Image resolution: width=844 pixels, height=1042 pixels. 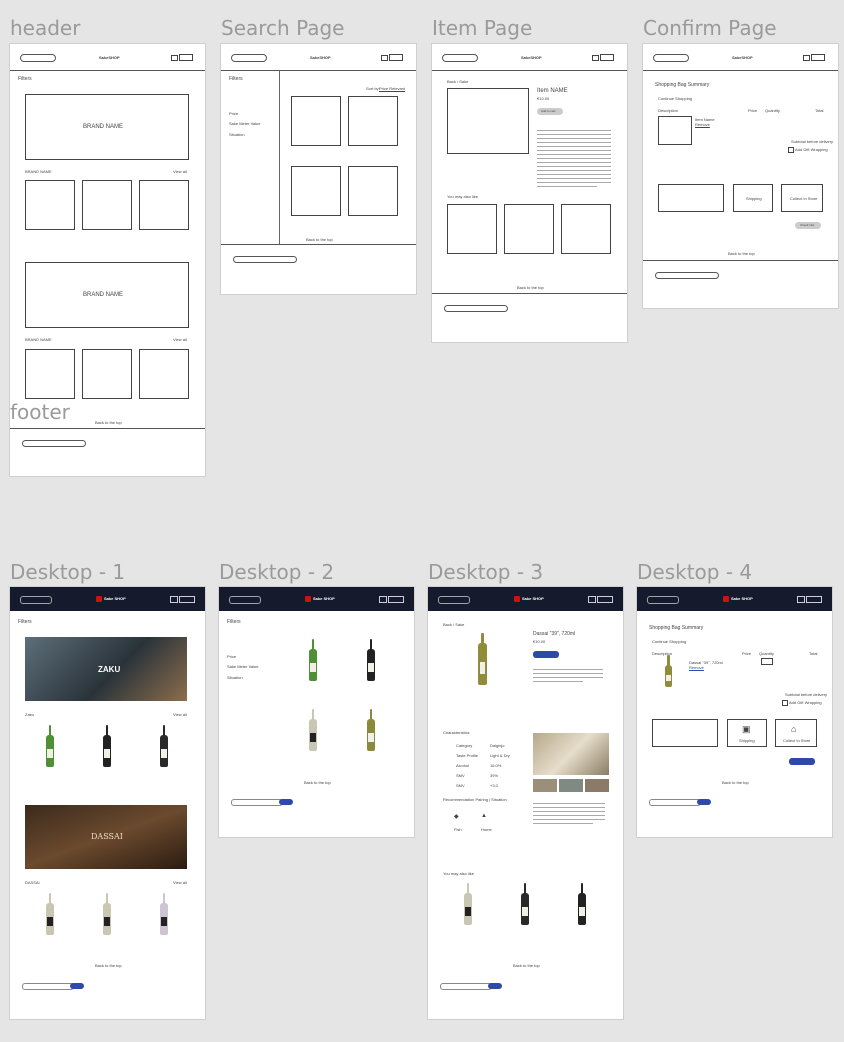 I want to click on brand-banner-1: BRAND NAME, so click(x=107, y=127).